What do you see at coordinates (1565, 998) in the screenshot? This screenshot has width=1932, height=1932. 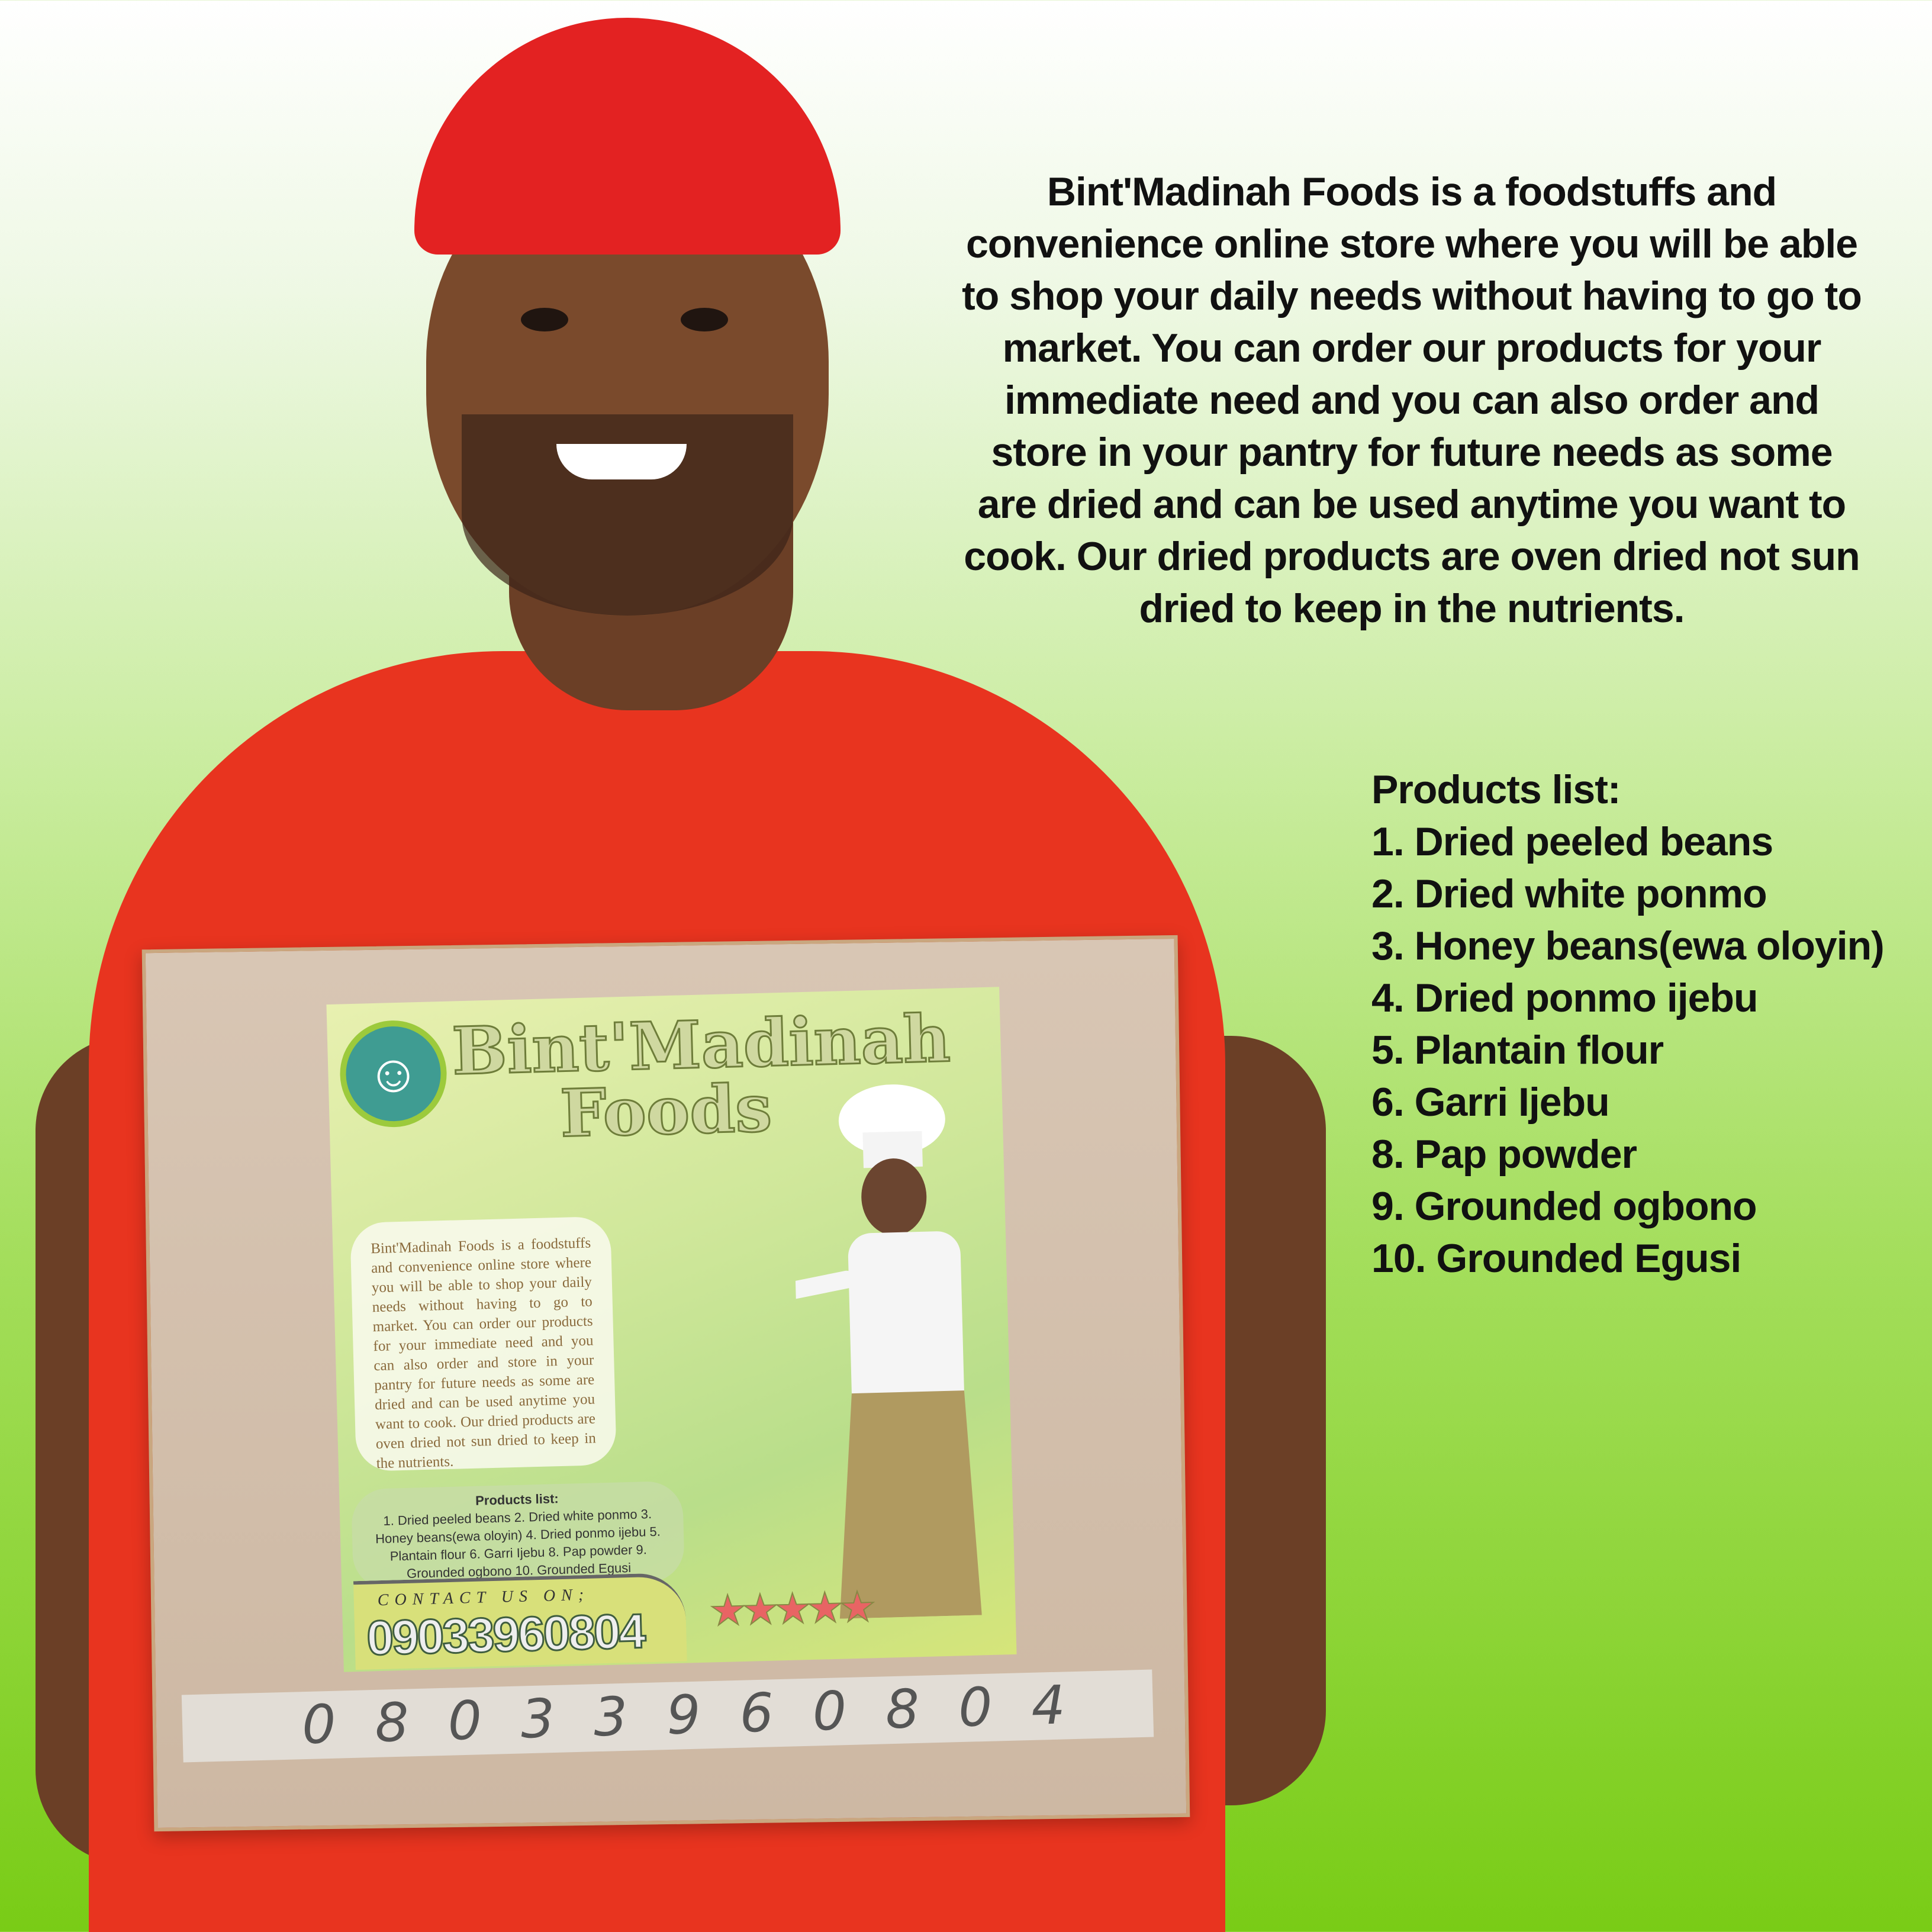 I see `product-item: 4. Dried ponmo ijebu` at bounding box center [1565, 998].